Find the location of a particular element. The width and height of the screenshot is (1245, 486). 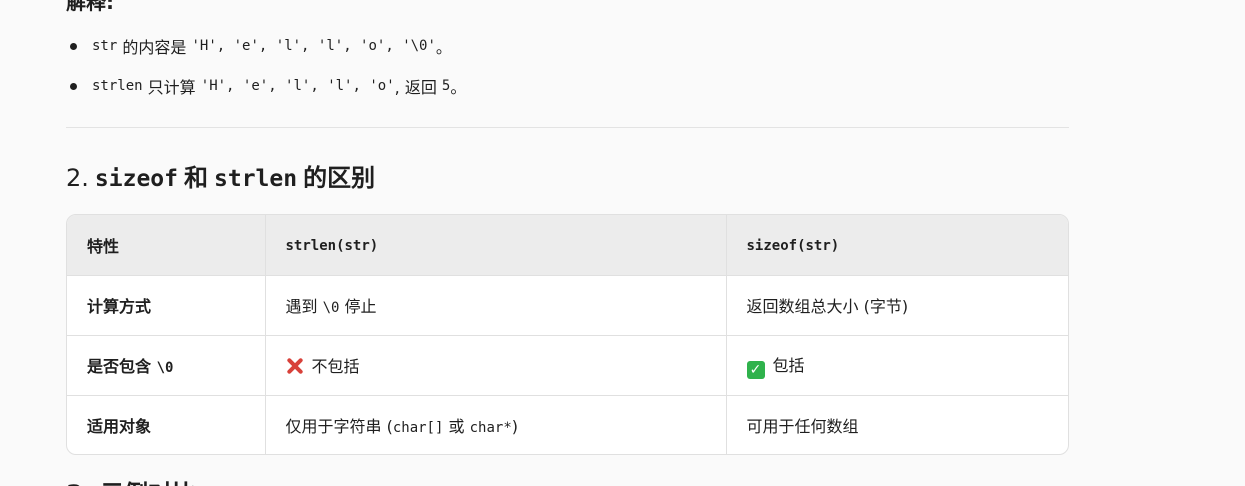

heading-code: sizeof is located at coordinates (136, 179).